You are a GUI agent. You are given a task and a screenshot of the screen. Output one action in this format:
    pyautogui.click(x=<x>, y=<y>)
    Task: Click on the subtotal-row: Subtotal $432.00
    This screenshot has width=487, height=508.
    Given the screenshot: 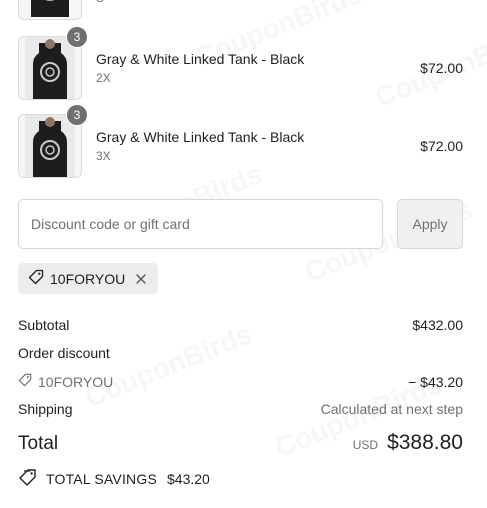 What is the action you would take?
    pyautogui.click(x=240, y=325)
    